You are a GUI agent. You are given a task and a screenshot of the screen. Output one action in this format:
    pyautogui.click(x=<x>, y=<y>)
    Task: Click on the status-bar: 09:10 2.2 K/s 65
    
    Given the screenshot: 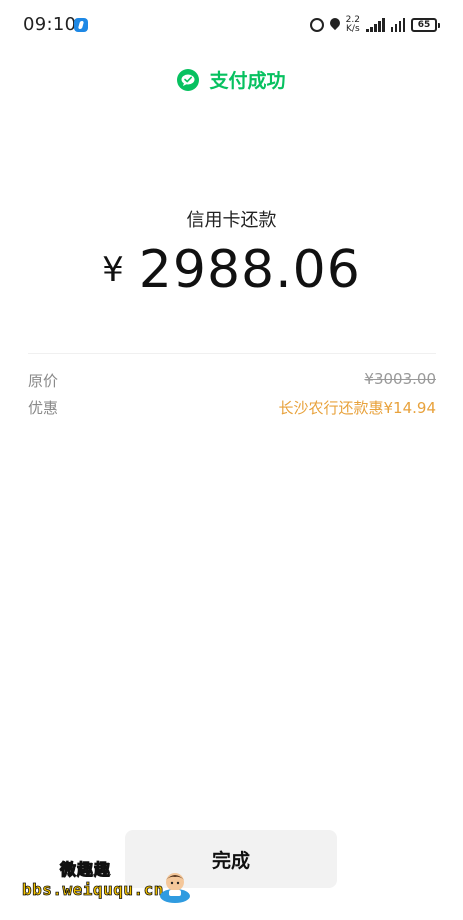 What is the action you would take?
    pyautogui.click(x=231, y=26)
    